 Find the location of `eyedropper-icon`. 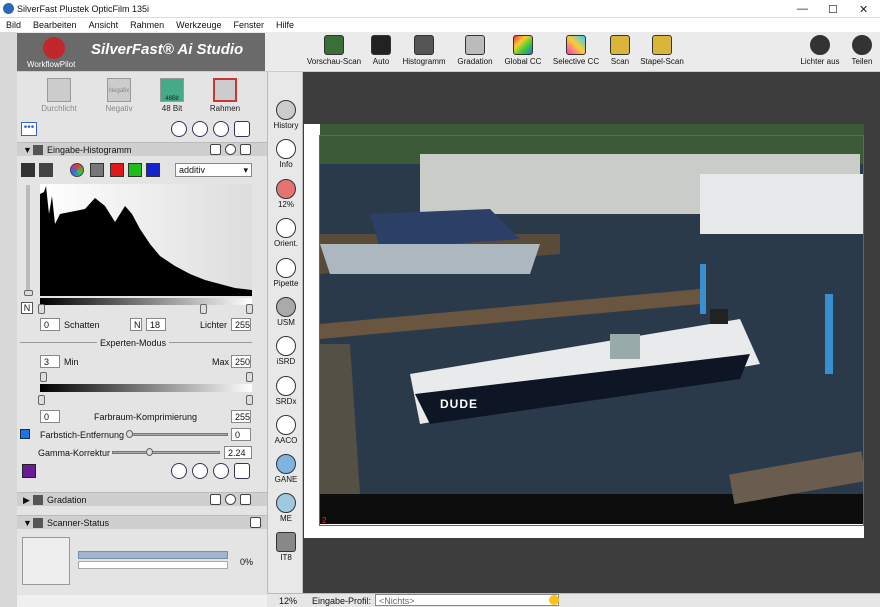

eyedropper-icon is located at coordinates (28, 170).